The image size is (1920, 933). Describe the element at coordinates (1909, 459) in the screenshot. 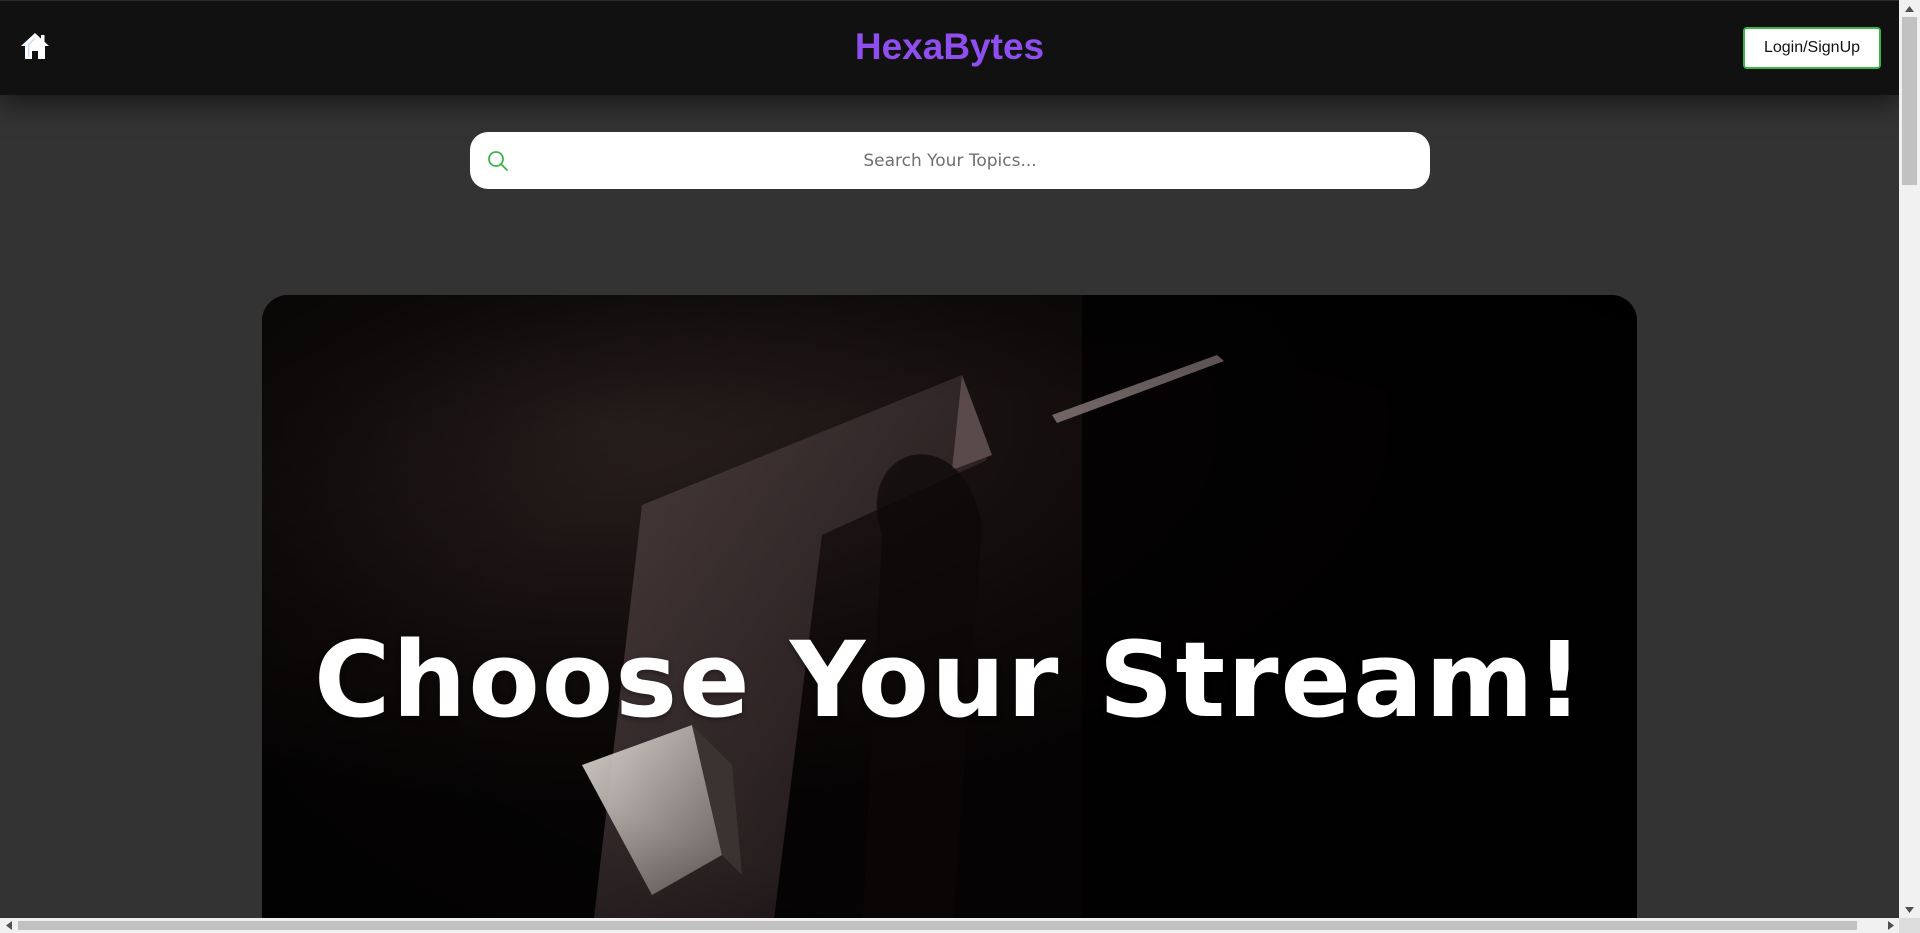

I see `vertical-scrollbar` at that location.